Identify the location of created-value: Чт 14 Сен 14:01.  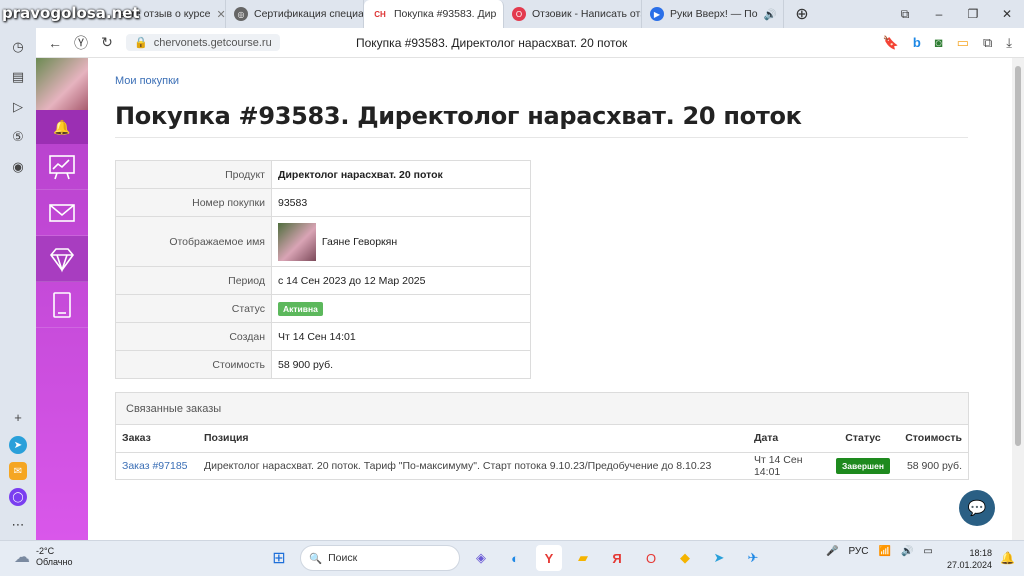
(401, 336).